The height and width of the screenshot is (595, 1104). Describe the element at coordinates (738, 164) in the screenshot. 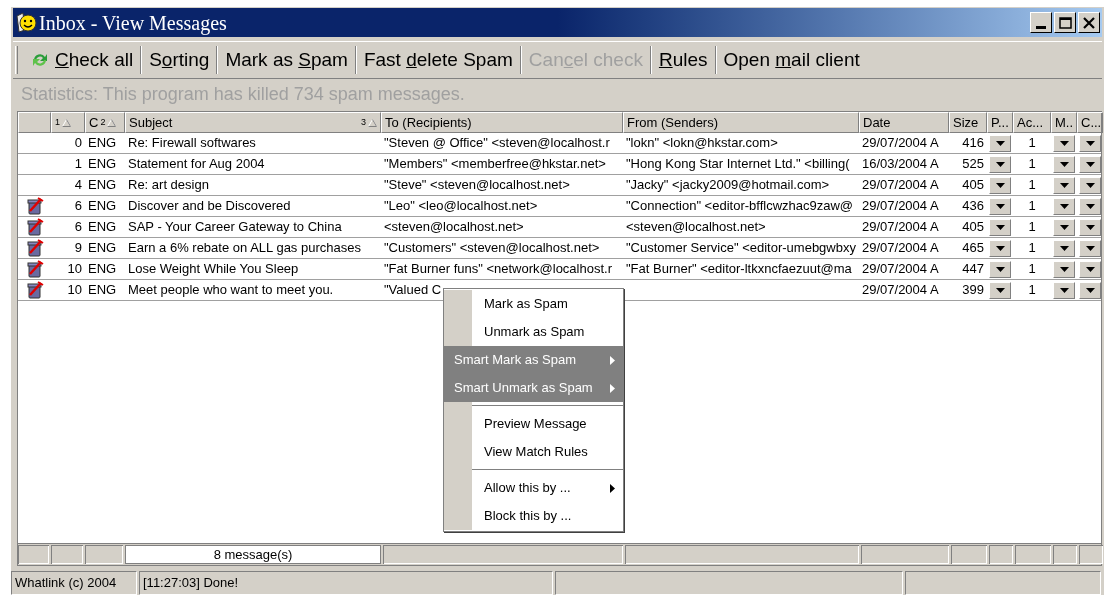

I see `table-cell-text: "Hong Kong Star Internet Ltd." <billing(` at that location.